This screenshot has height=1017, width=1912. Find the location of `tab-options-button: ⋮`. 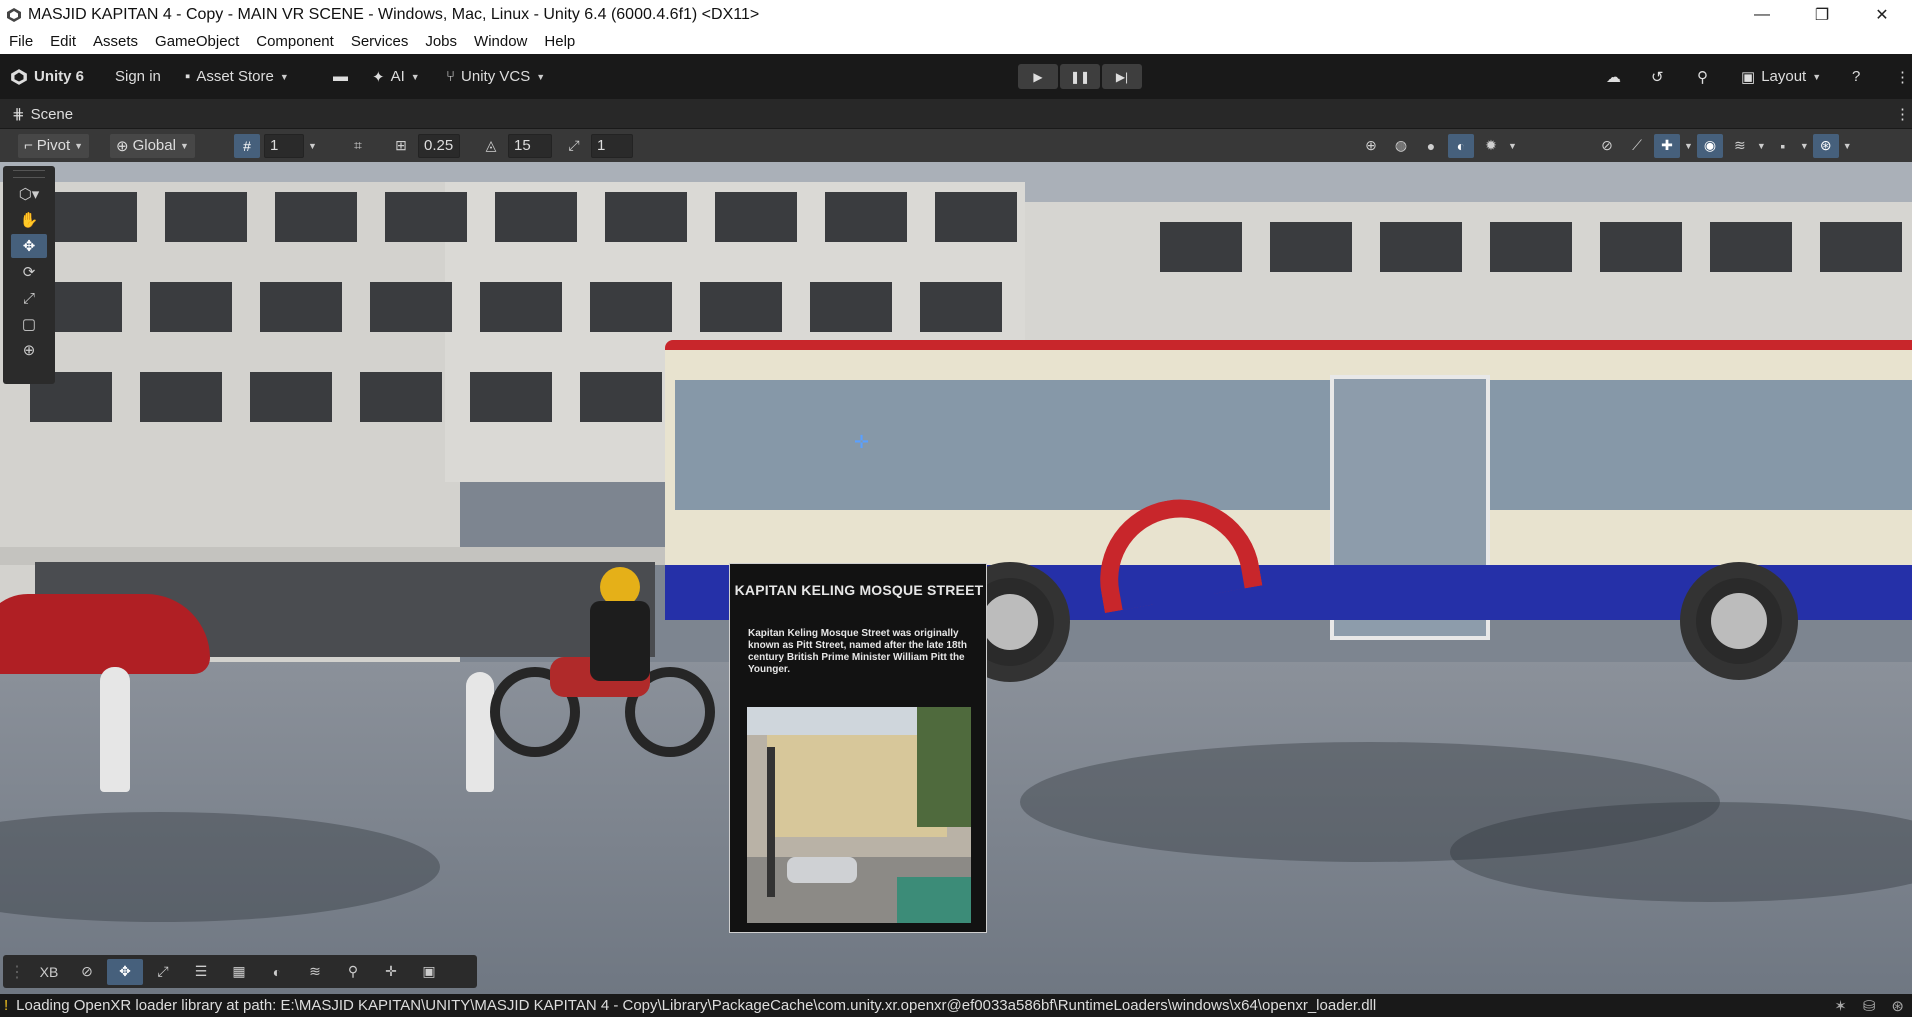

tab-options-button: ⋮ is located at coordinates (1902, 114).